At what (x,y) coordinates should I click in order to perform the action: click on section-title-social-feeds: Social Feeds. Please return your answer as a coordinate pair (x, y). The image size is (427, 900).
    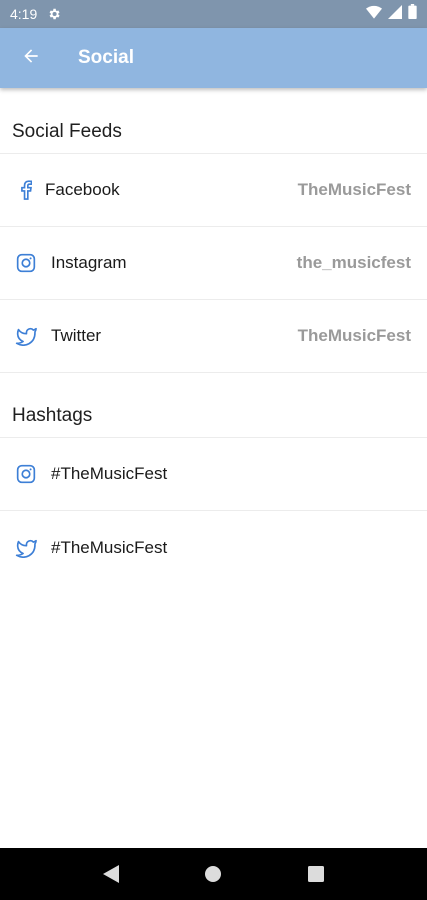
    Looking at the image, I should click on (213, 121).